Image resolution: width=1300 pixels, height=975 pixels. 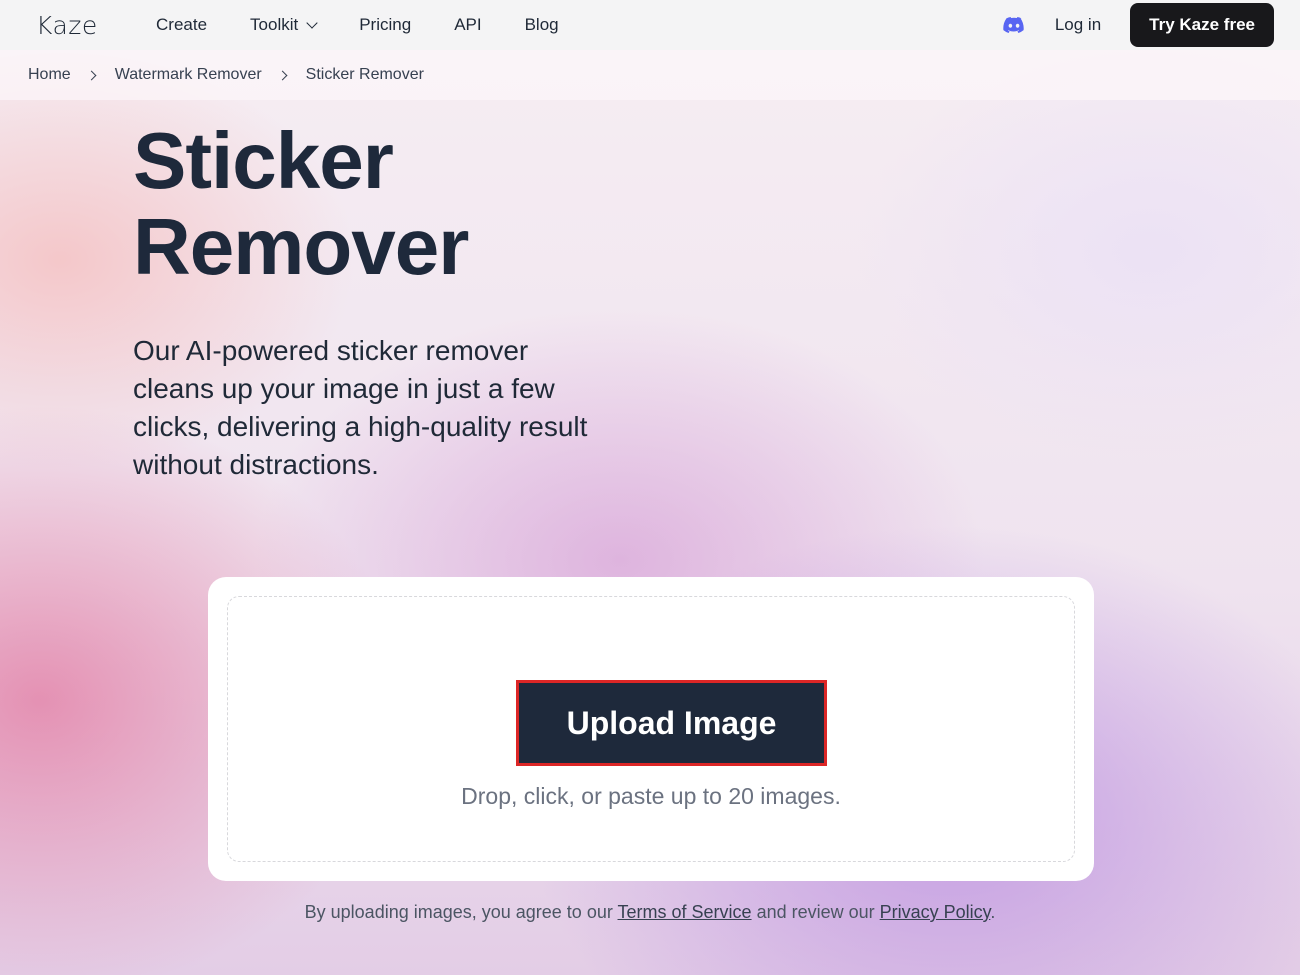 I want to click on breadcrumb-current: Sticker Remover, so click(x=364, y=74).